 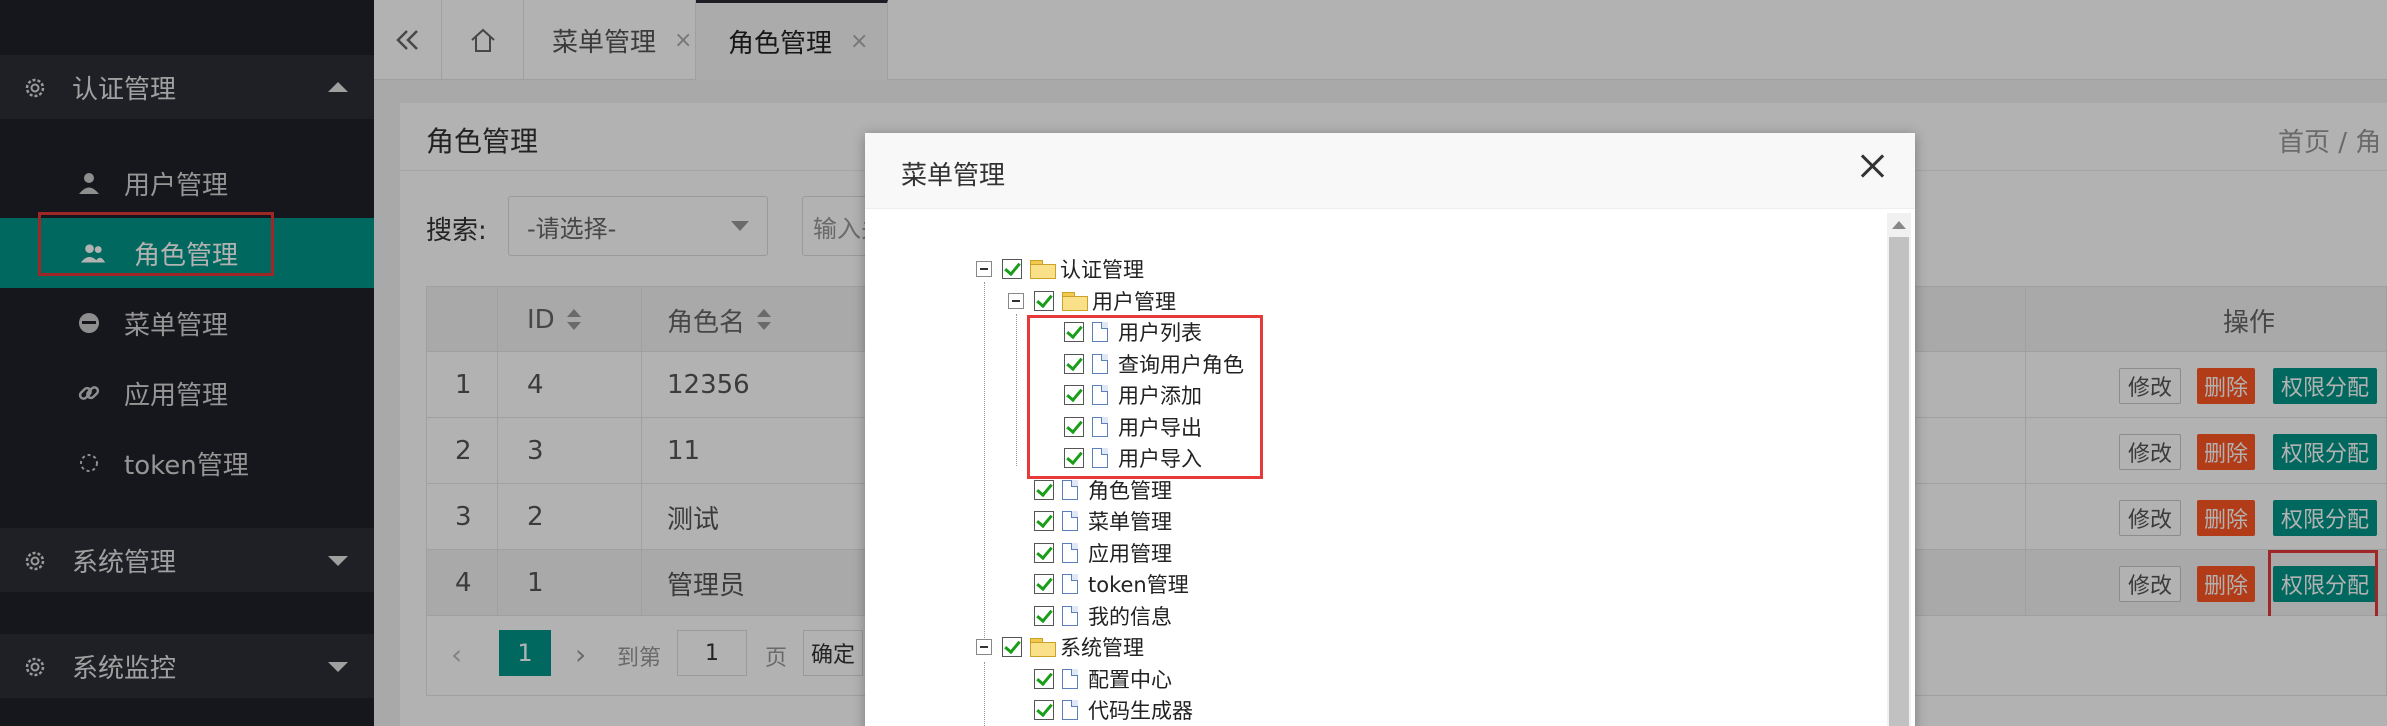 I want to click on tree-node-label: 认证管理, so click(x=1102, y=270).